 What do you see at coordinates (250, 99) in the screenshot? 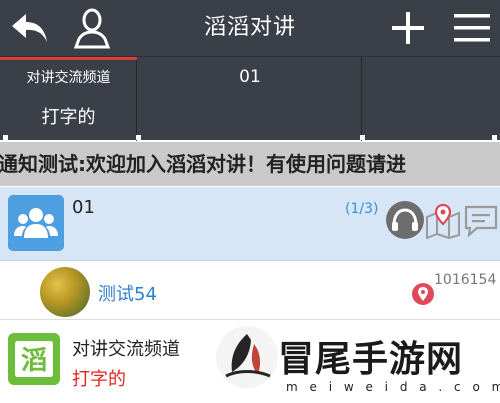
I see `tab-channel-01: 01` at bounding box center [250, 99].